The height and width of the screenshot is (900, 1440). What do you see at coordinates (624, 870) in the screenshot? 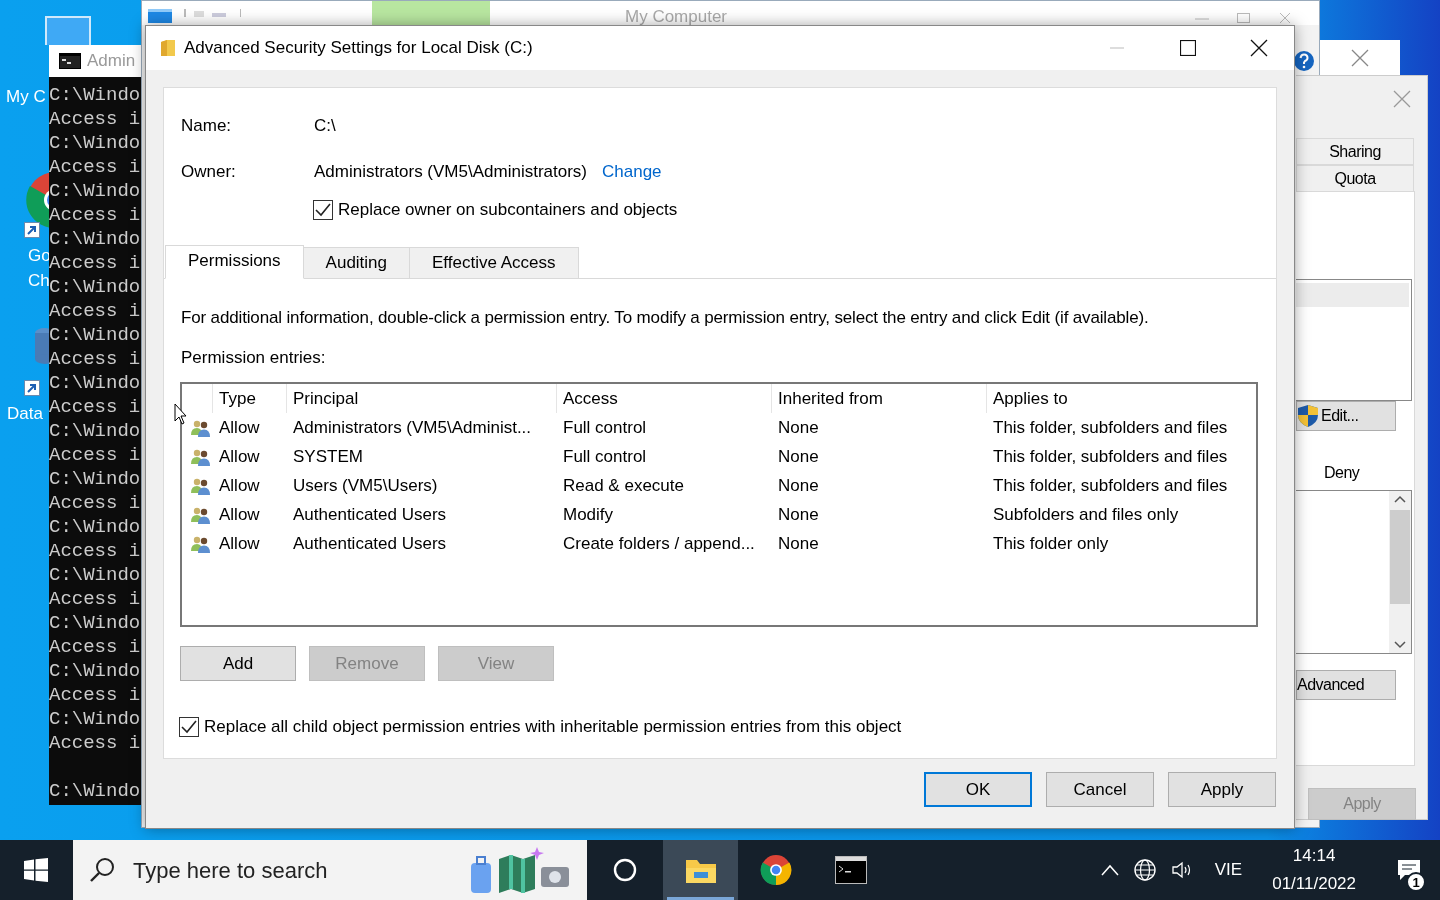
I see `circle-icon` at bounding box center [624, 870].